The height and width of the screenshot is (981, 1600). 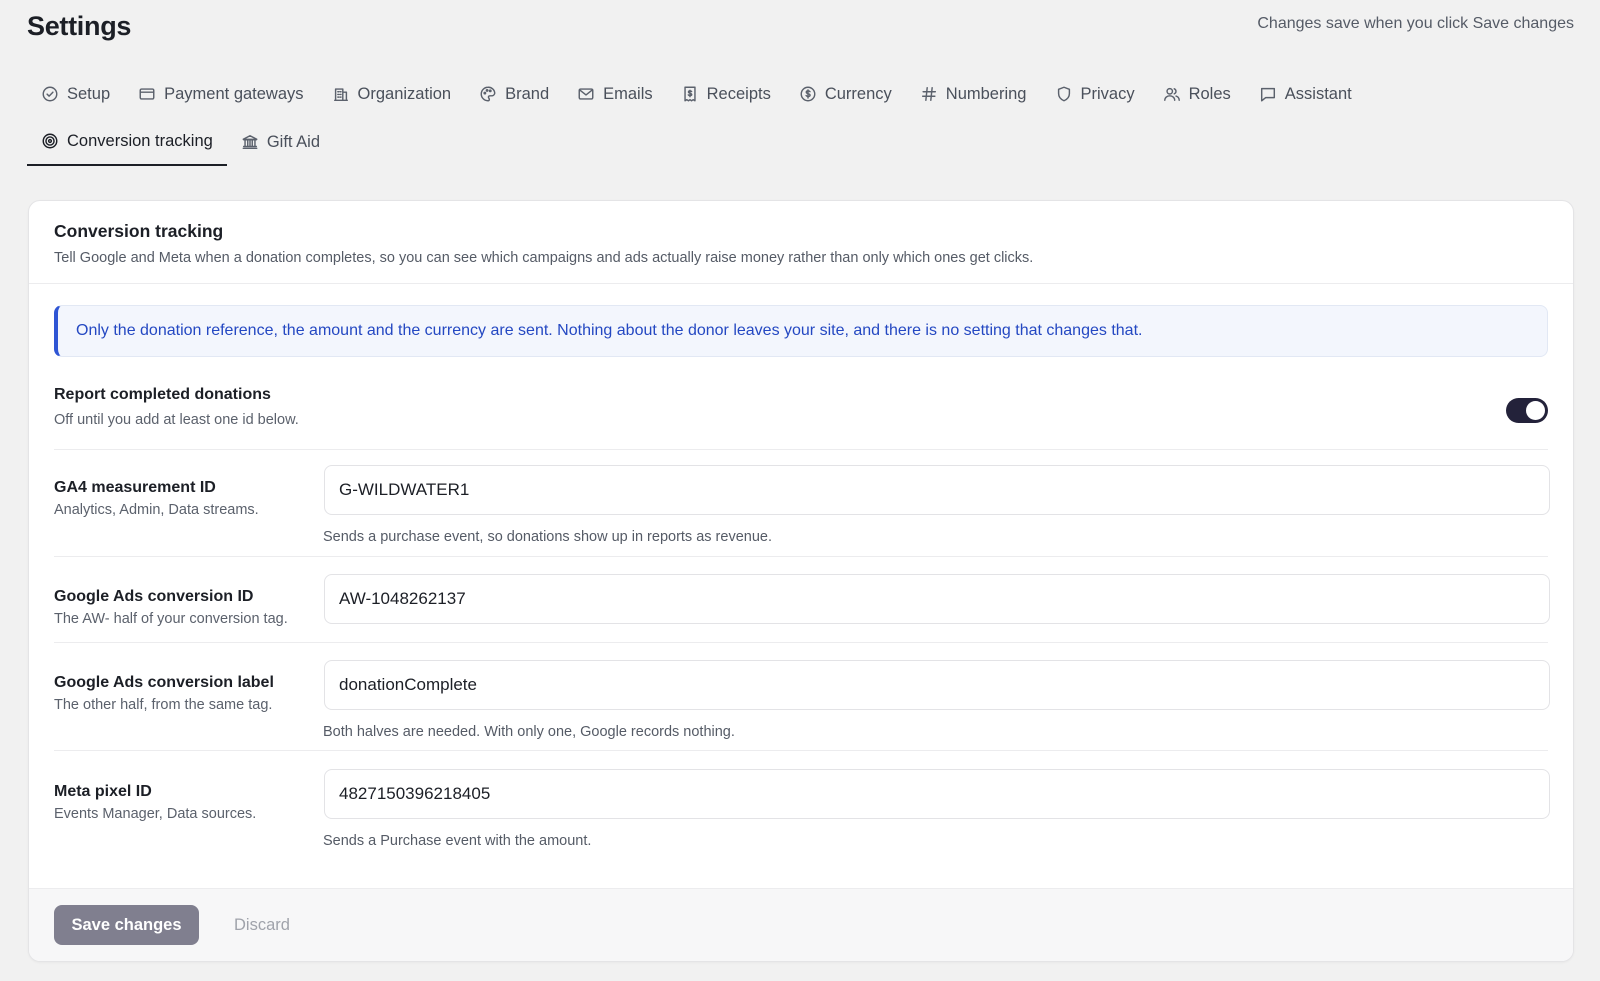 I want to click on tab-brand: Brand, so click(x=514, y=94).